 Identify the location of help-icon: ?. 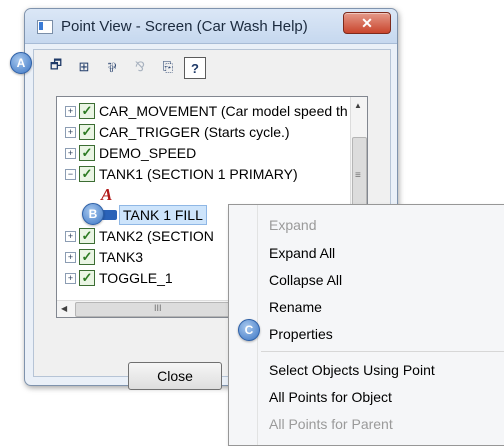
(195, 68).